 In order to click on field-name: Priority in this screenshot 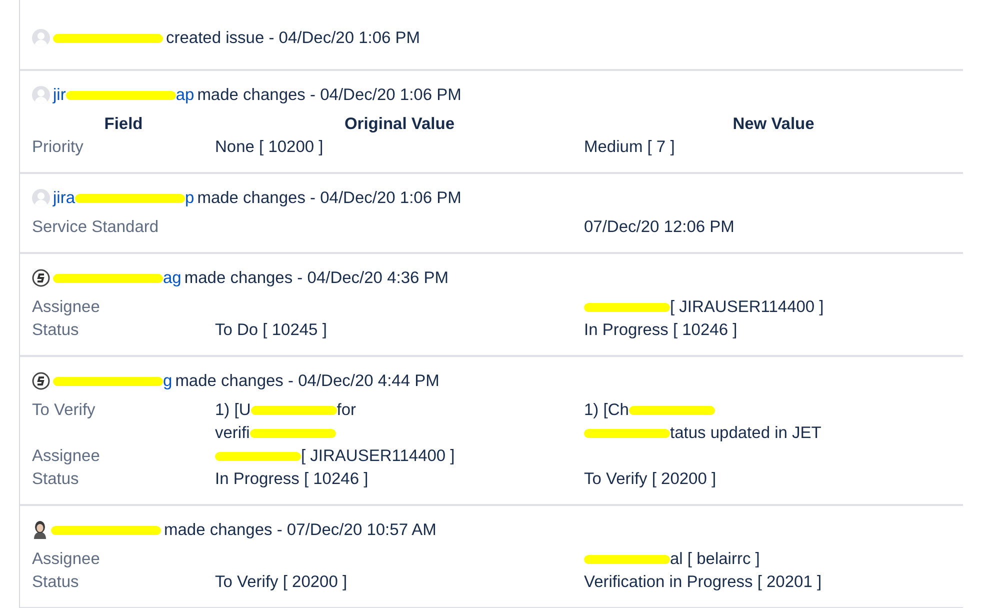, I will do `click(58, 147)`.